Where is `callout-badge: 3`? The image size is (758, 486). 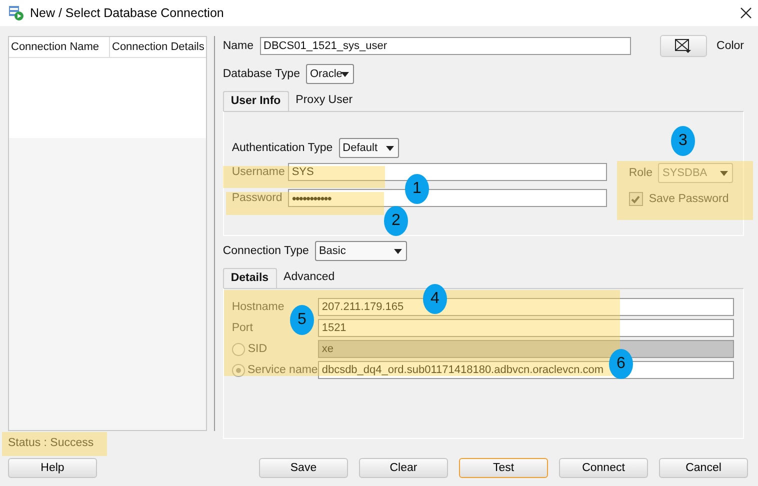 callout-badge: 3 is located at coordinates (683, 141).